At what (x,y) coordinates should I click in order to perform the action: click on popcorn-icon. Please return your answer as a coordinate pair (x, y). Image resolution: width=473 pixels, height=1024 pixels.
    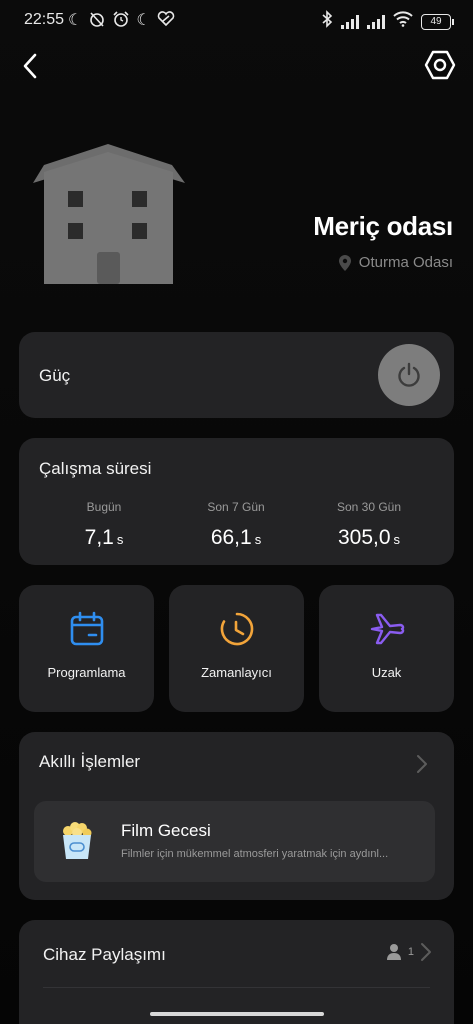
    Looking at the image, I should click on (77, 840).